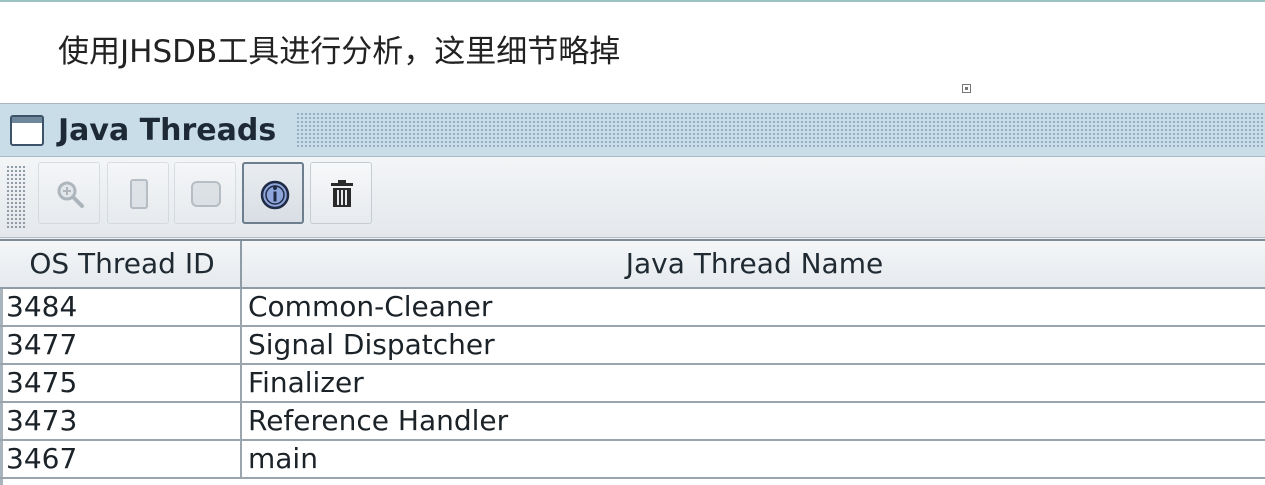  I want to click on table-row: 3467 main, so click(632, 460).